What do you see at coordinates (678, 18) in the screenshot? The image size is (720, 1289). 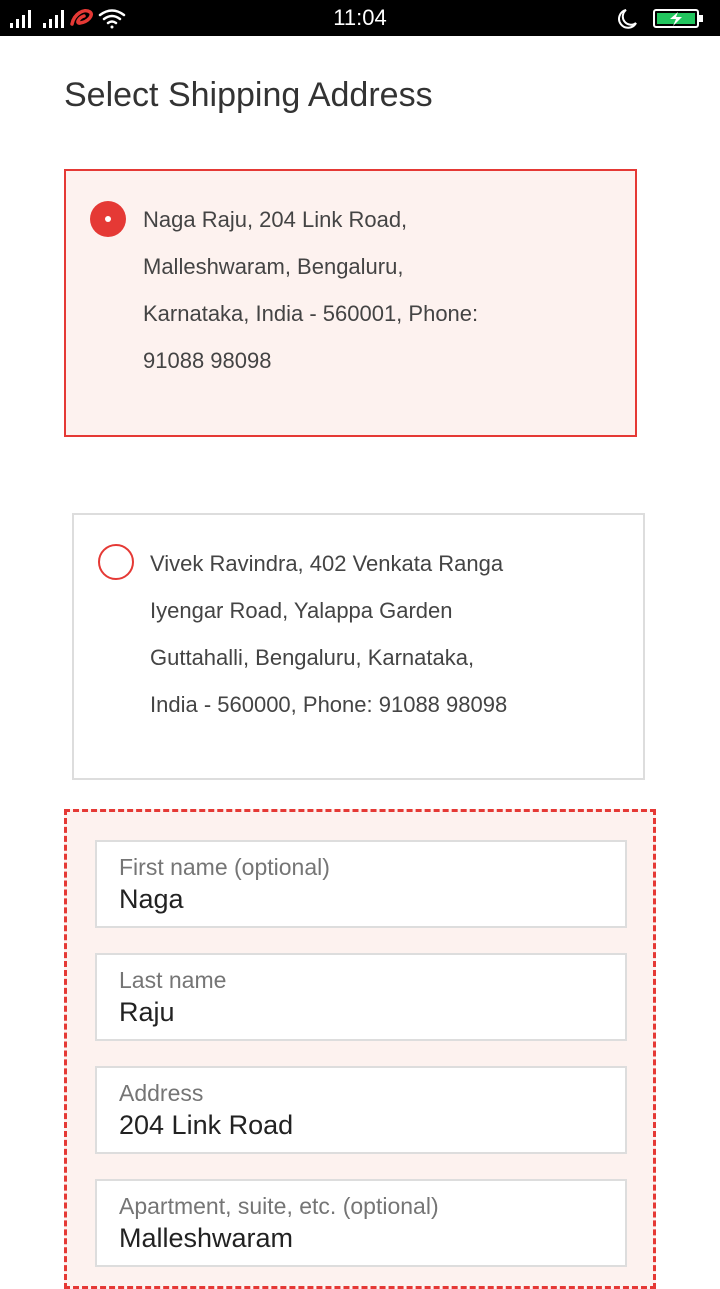 I see `battery-charging-icon` at bounding box center [678, 18].